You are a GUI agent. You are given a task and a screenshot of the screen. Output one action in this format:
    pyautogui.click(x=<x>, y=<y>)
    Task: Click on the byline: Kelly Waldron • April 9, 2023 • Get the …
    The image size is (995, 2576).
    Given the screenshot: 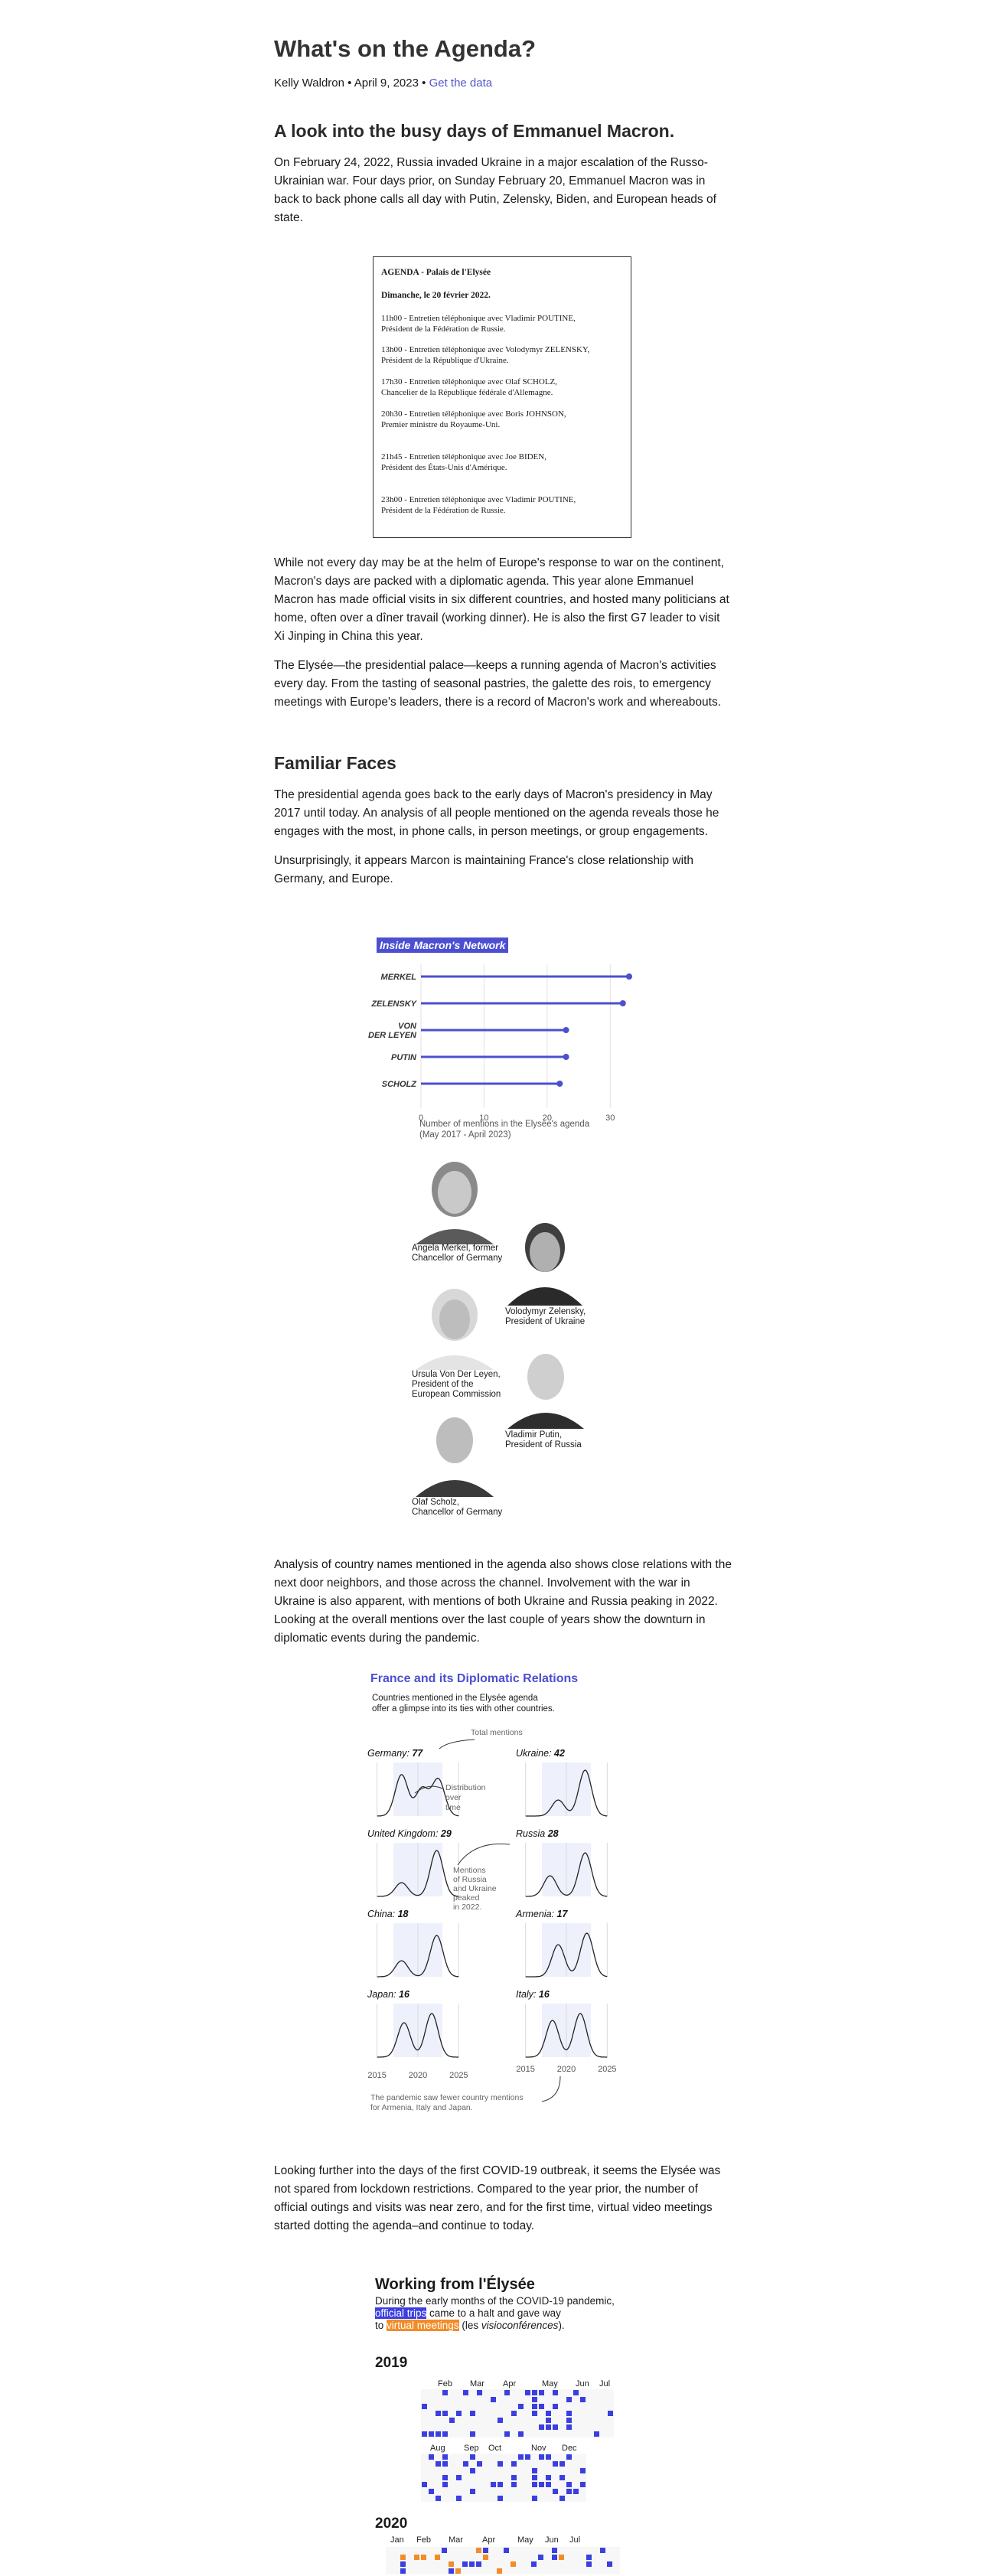 What is the action you would take?
    pyautogui.click(x=503, y=83)
    